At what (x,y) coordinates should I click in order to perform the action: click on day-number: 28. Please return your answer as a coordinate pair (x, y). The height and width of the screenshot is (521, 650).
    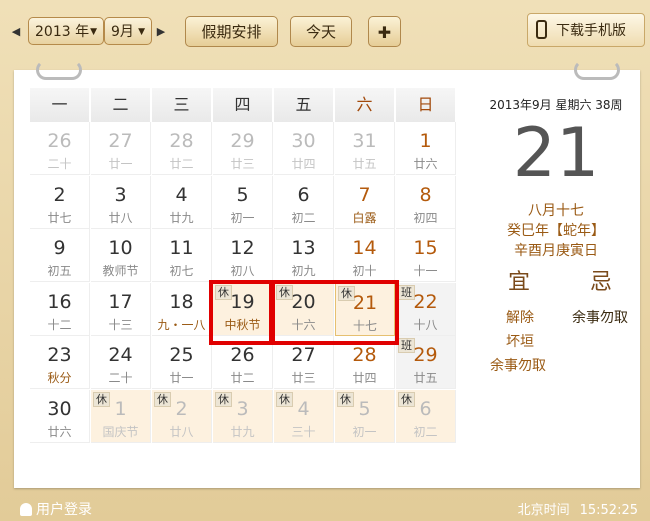
    Looking at the image, I should click on (181, 141).